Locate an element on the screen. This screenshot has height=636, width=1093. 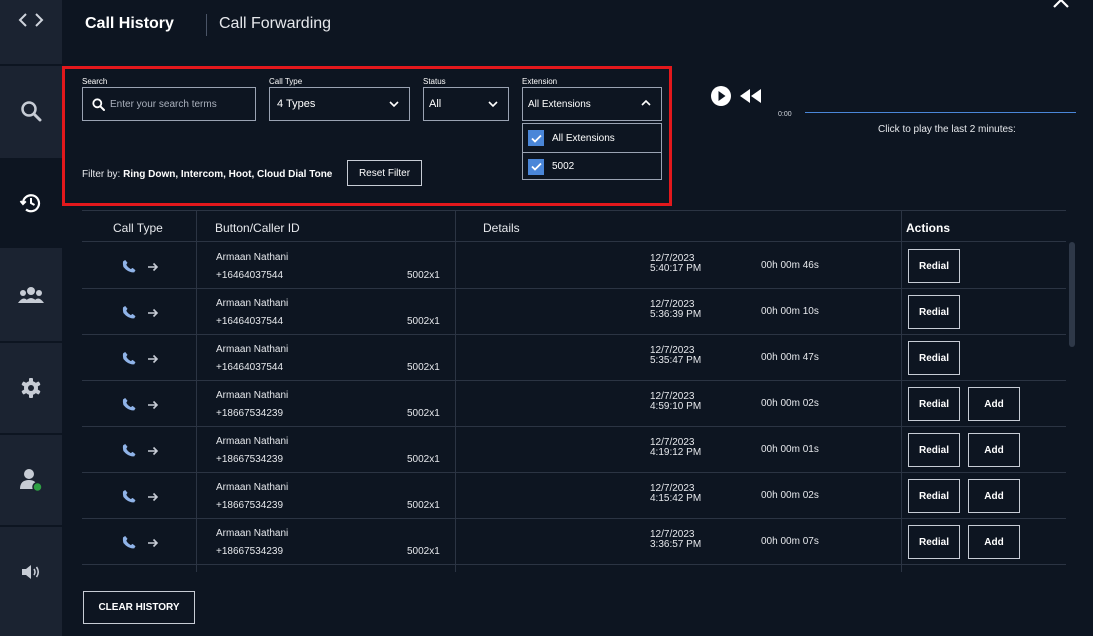
caller-number: +16464037544 is located at coordinates (250, 321).